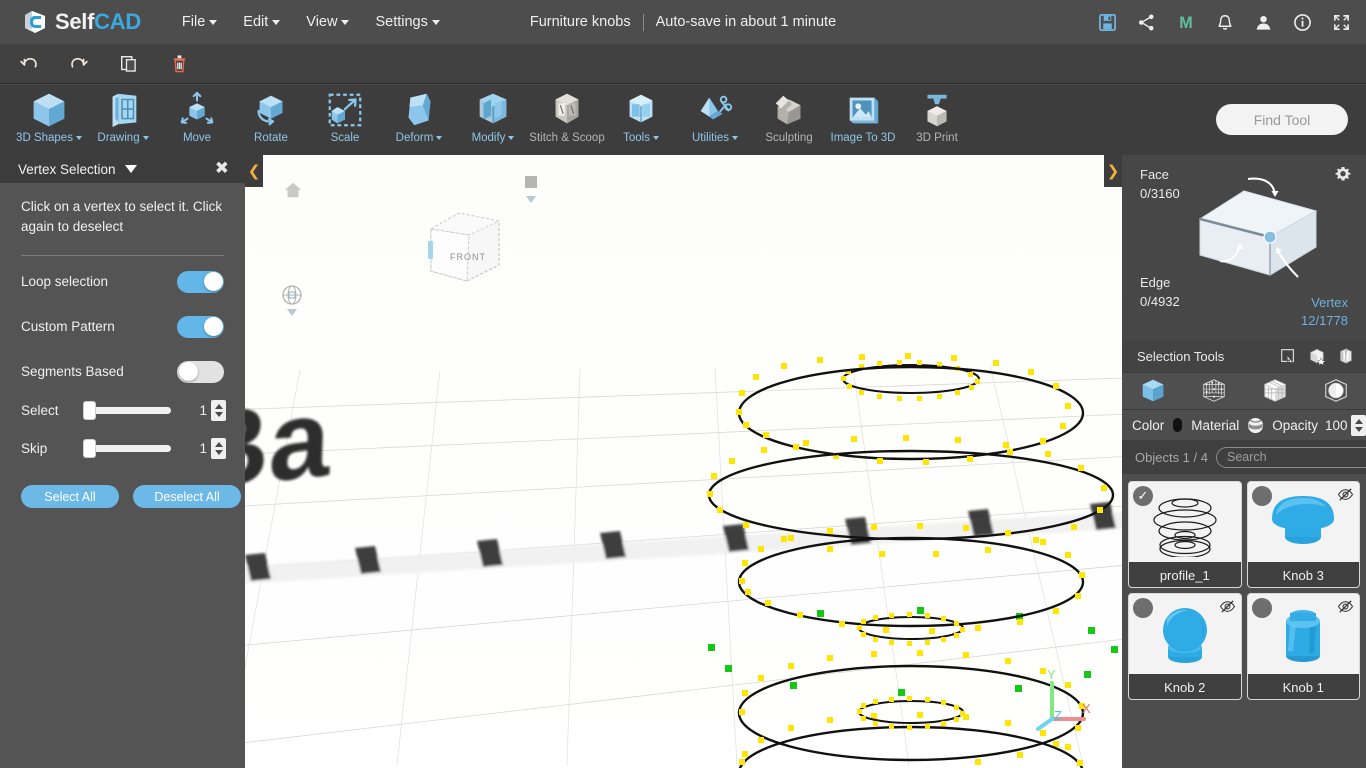 The width and height of the screenshot is (1366, 768). Describe the element at coordinates (29, 64) in the screenshot. I see `undo-button` at that location.